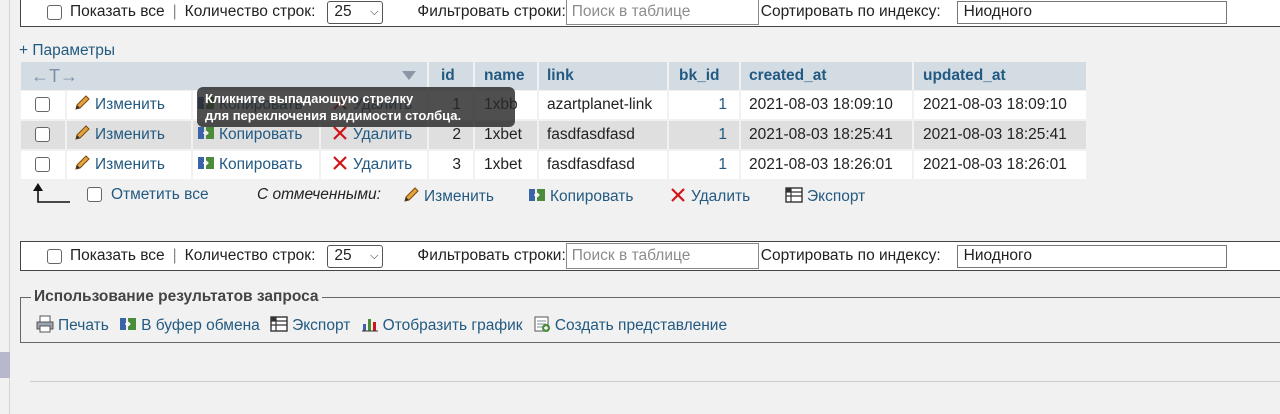  Describe the element at coordinates (176, 297) in the screenshot. I see `query-results-legend: Использование результатов запроса` at that location.